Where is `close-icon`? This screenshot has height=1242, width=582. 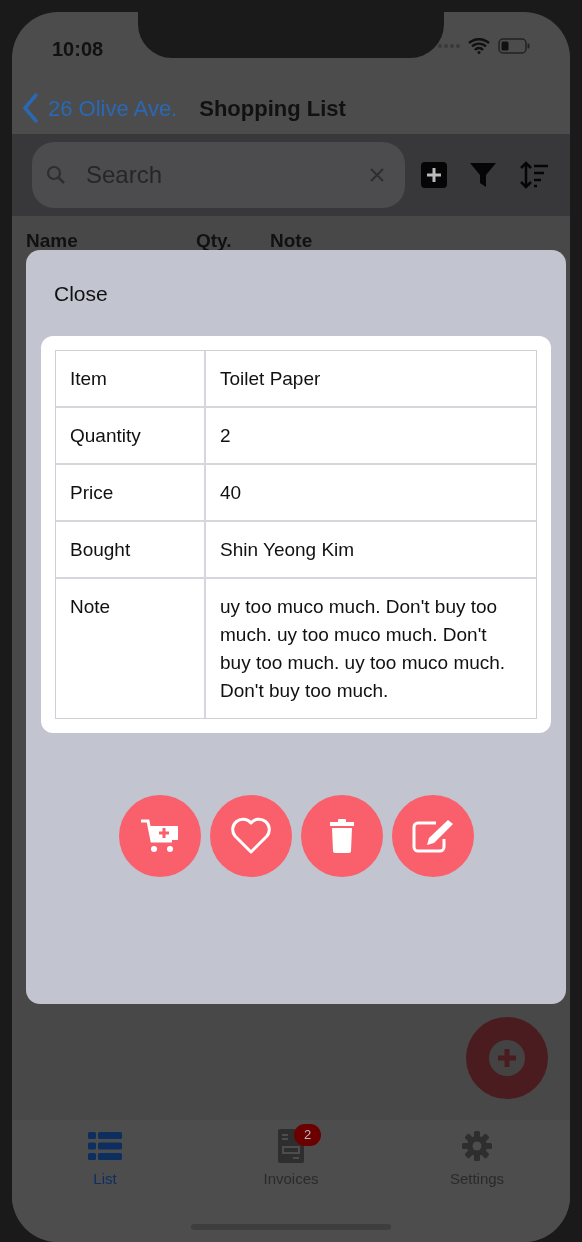
close-icon is located at coordinates (377, 175).